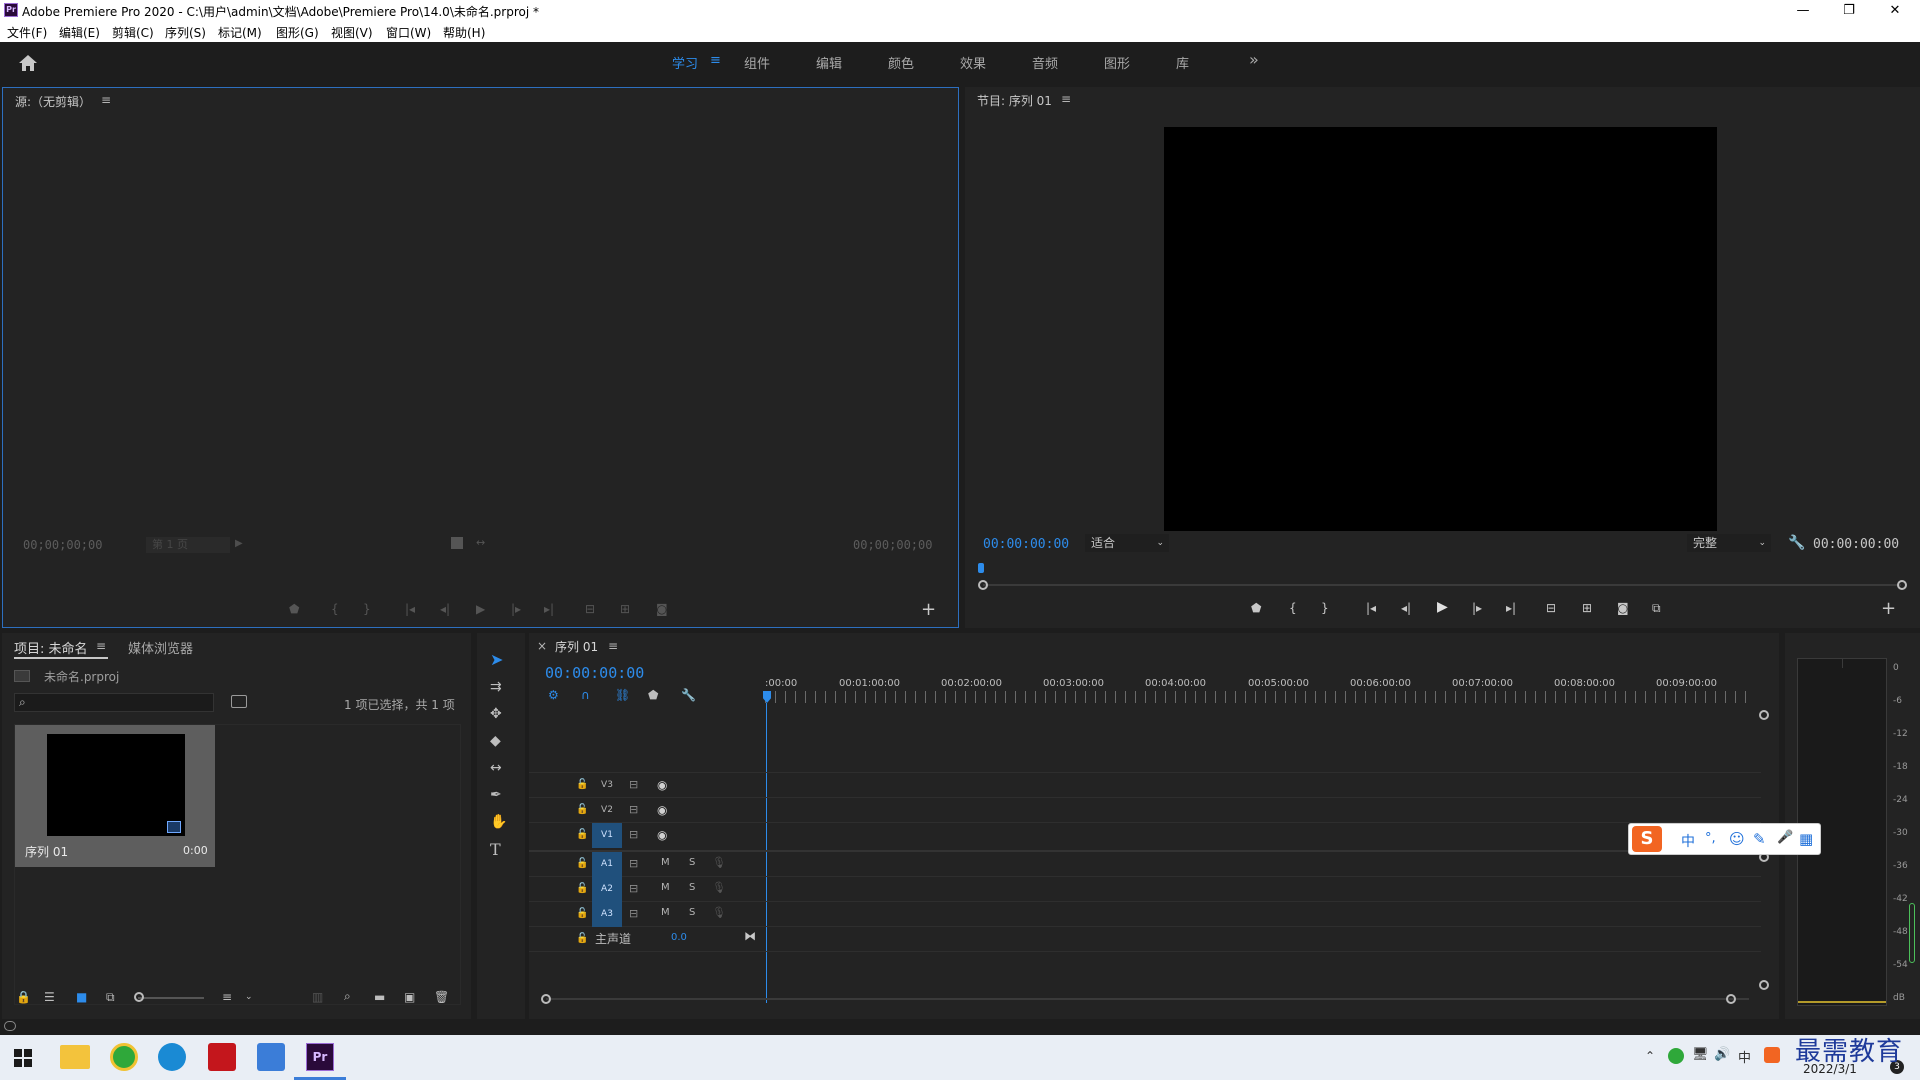 The image size is (1920, 1080). Describe the element at coordinates (498, 822) in the screenshot. I see `hand-tool-icon: ✋` at that location.